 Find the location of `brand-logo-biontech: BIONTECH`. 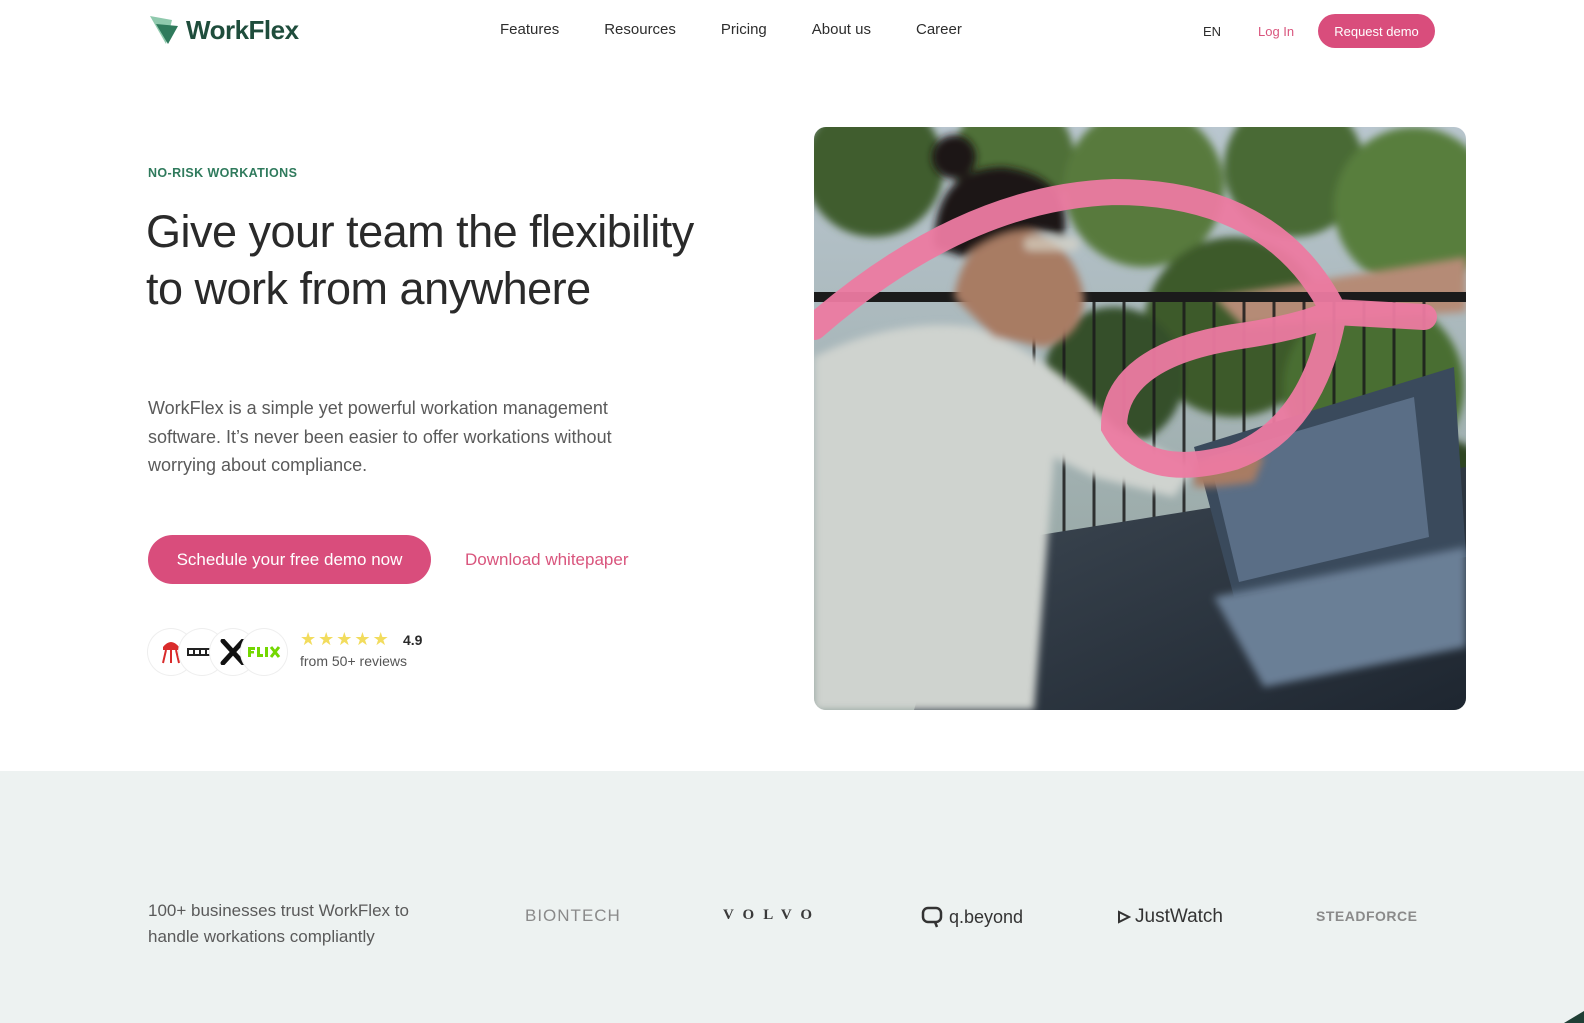

brand-logo-biontech: BIONTECH is located at coordinates (573, 916).